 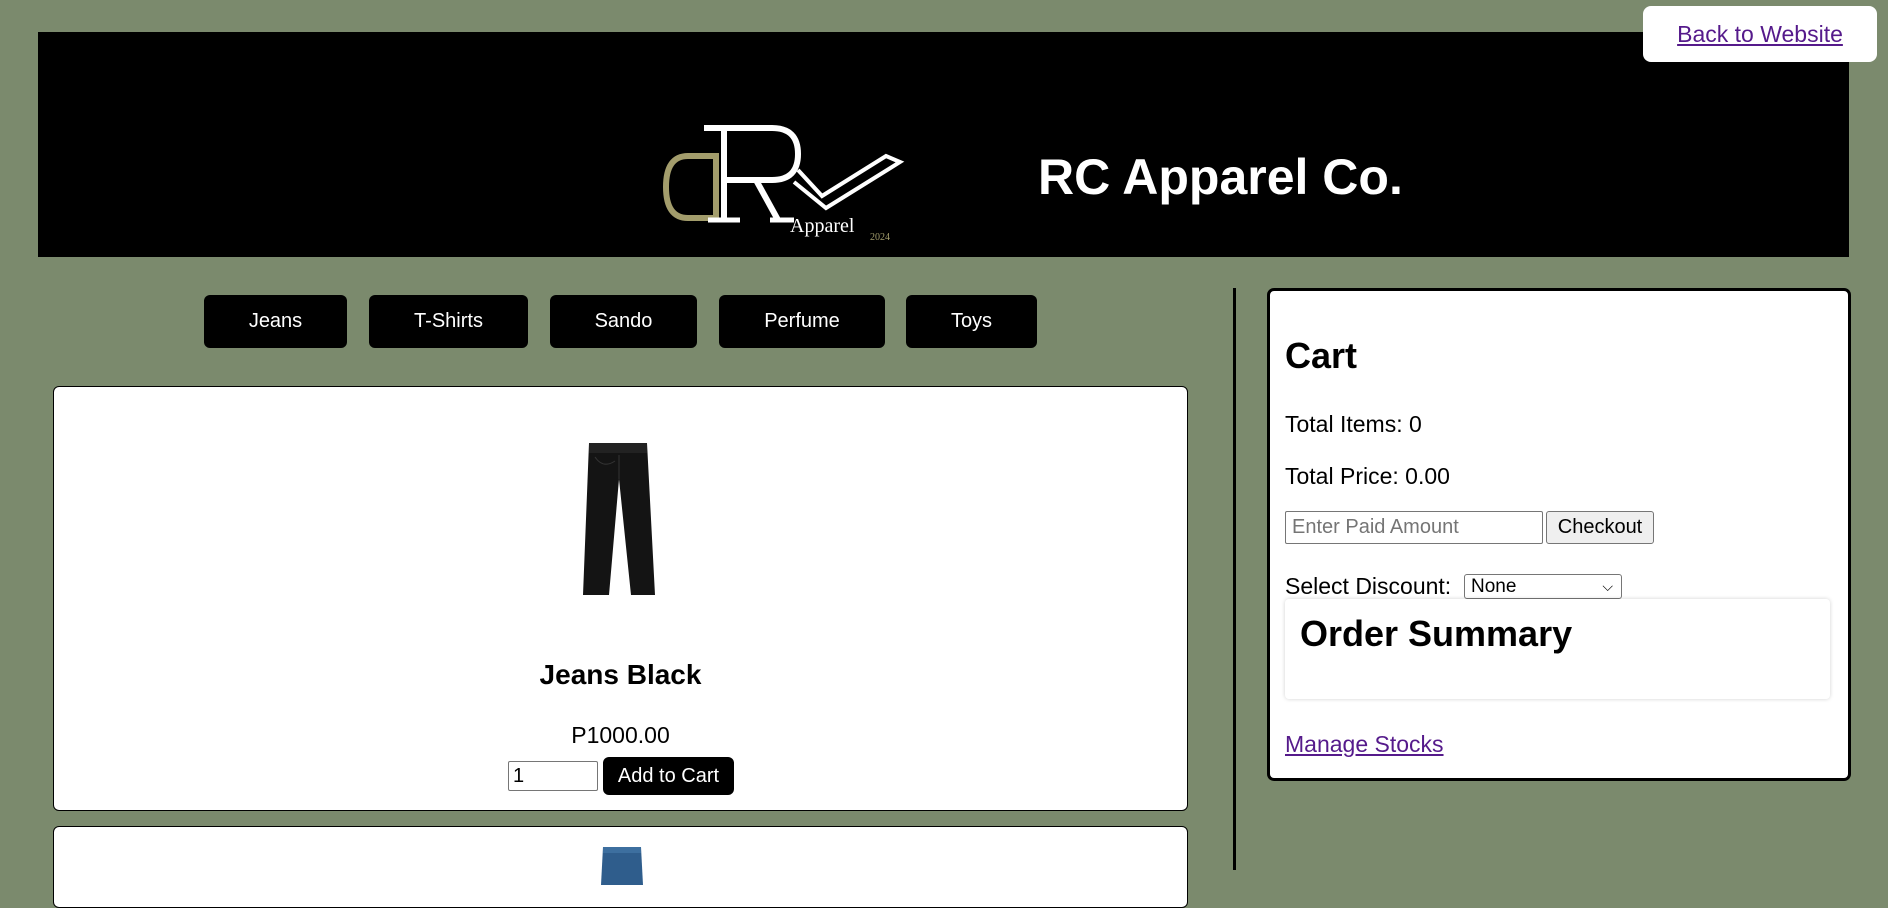 What do you see at coordinates (1220, 177) in the screenshot?
I see `brand-title: RC Apparel Co.` at bounding box center [1220, 177].